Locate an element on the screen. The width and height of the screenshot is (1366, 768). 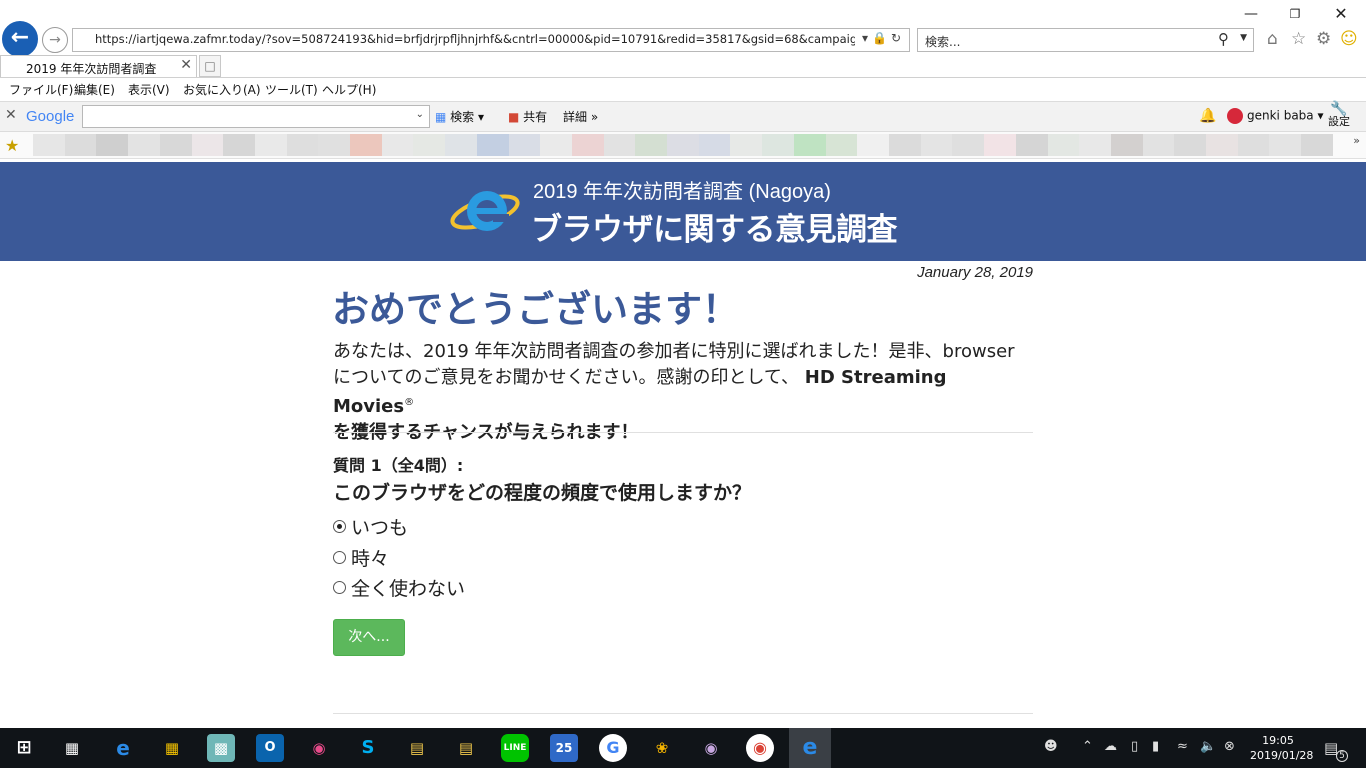
menu-view: 表示(V) is located at coordinates (149, 89).